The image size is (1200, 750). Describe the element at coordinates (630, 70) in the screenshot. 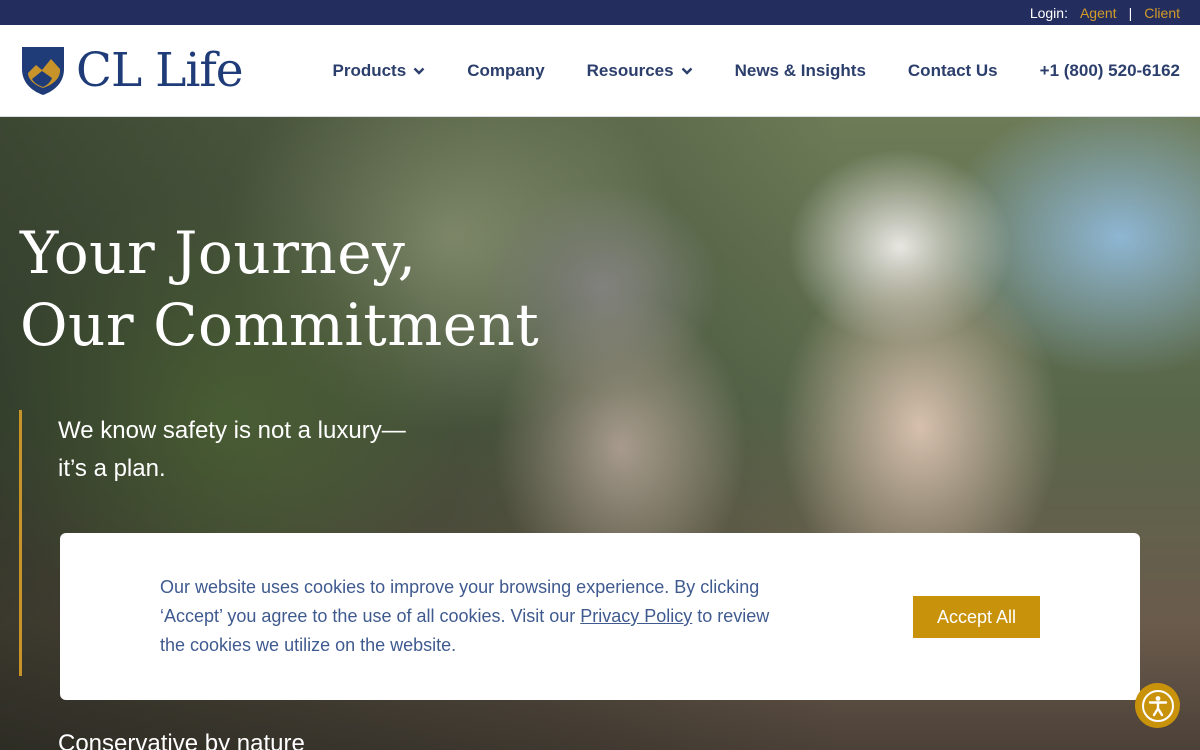

I see `nav-resources-label: Resources` at that location.